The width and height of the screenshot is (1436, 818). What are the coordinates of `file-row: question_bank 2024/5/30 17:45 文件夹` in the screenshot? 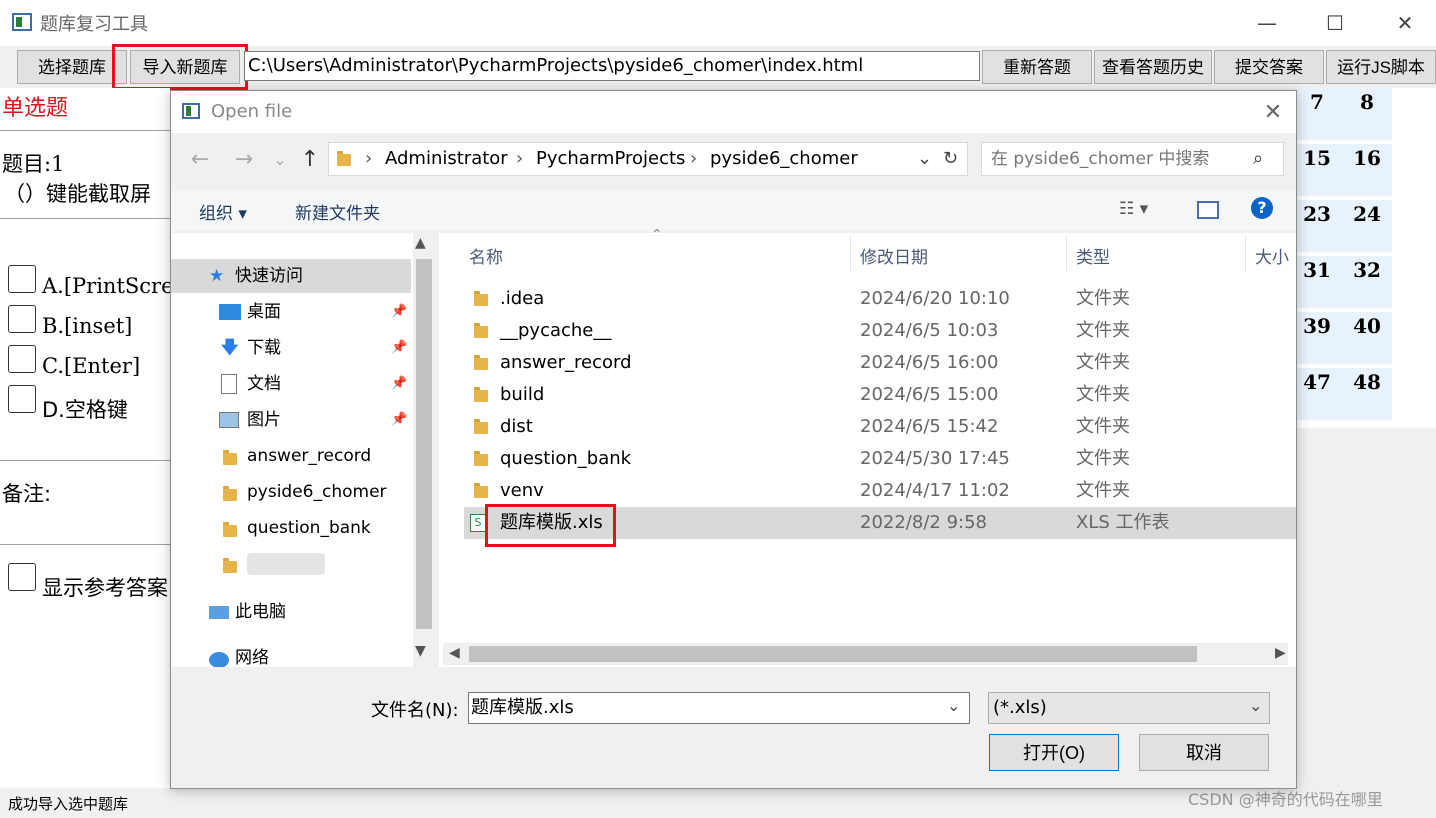 It's located at (880, 459).